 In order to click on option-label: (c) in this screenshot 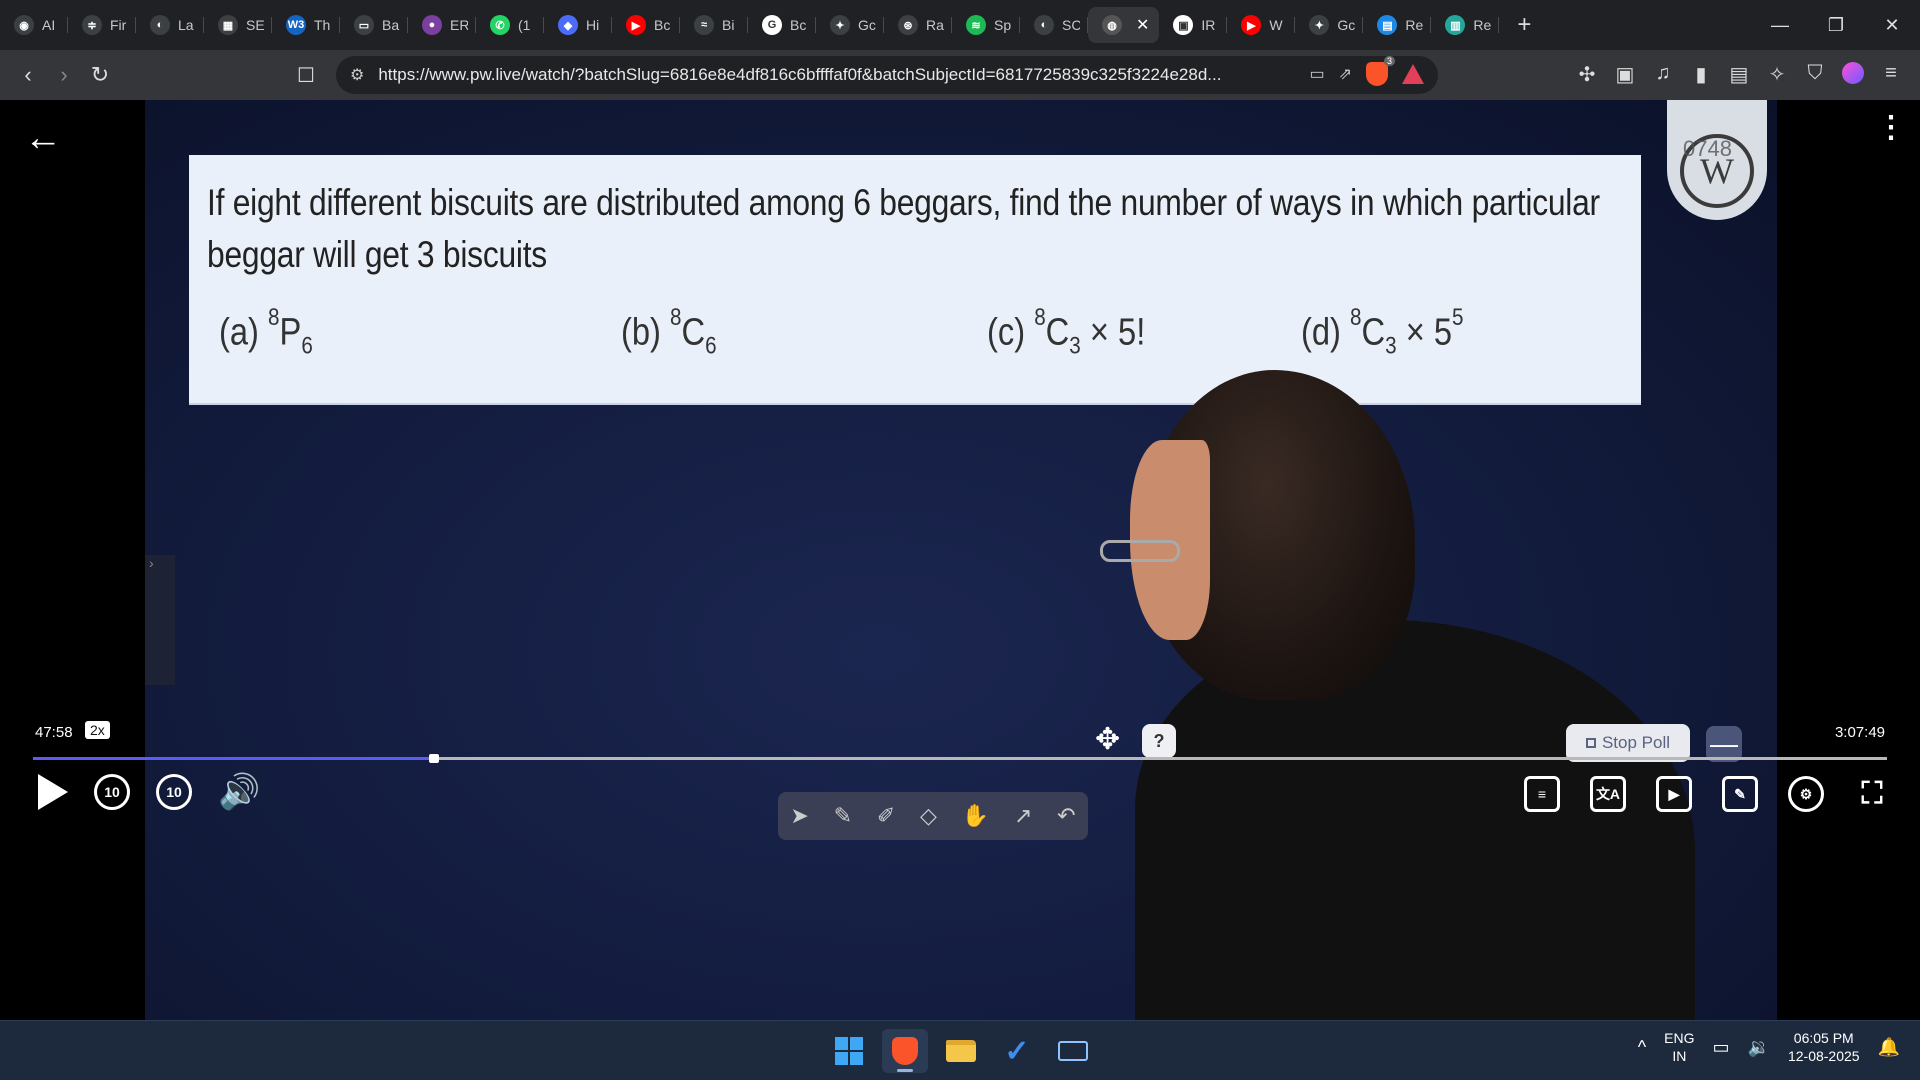, I will do `click(1006, 332)`.